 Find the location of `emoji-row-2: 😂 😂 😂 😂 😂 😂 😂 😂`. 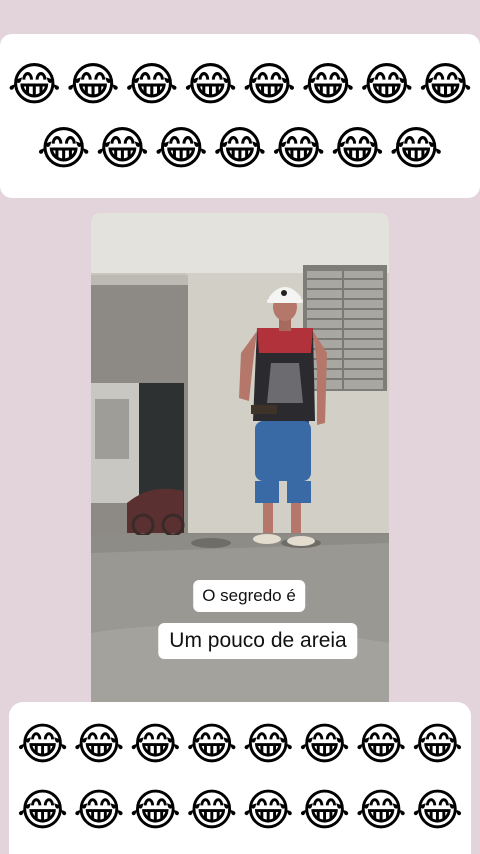

emoji-row-2: 😂 😂 😂 😂 😂 😂 😂 😂 is located at coordinates (240, 811).